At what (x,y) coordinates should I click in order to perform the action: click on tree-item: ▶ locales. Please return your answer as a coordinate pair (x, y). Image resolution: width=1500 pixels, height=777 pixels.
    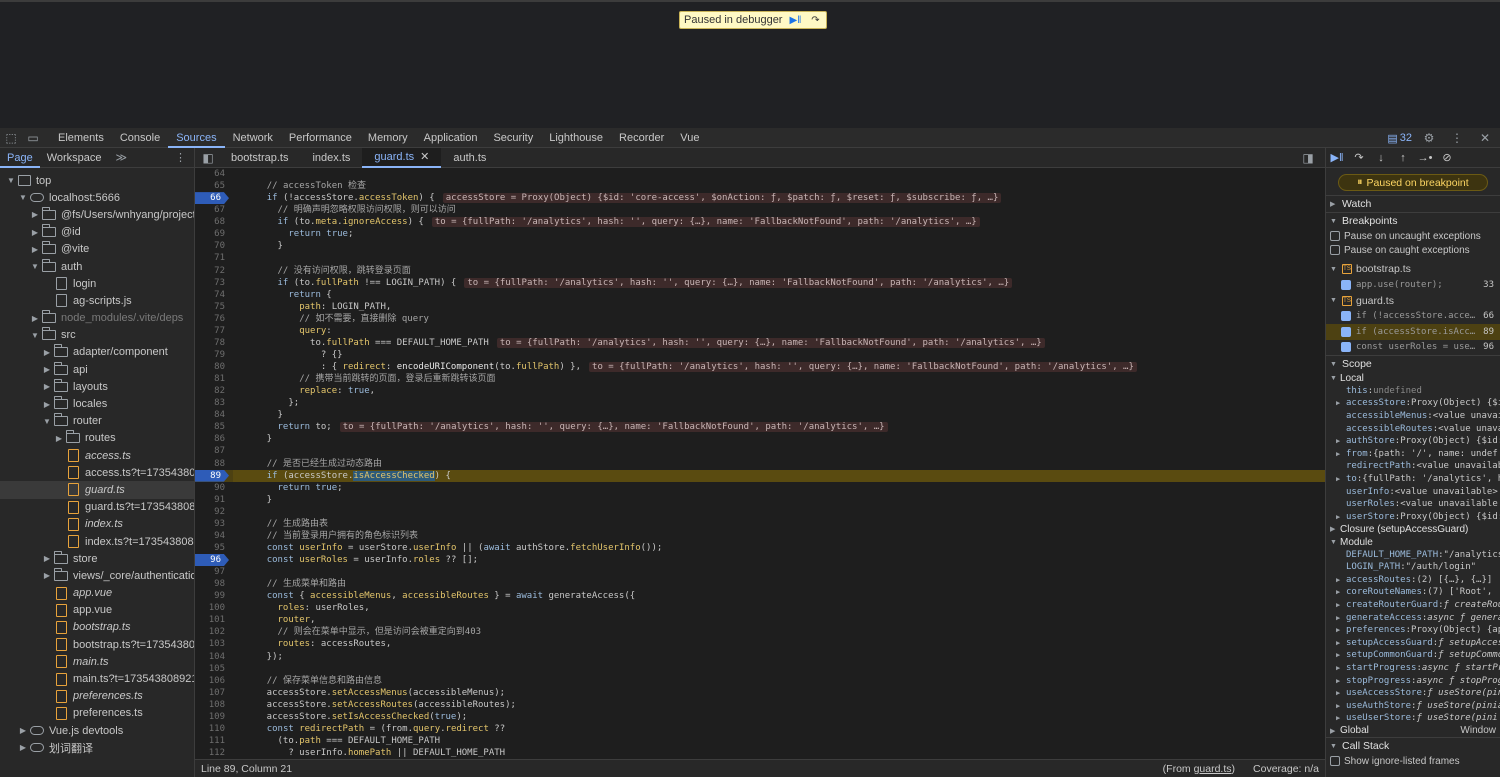
    Looking at the image, I should click on (97, 403).